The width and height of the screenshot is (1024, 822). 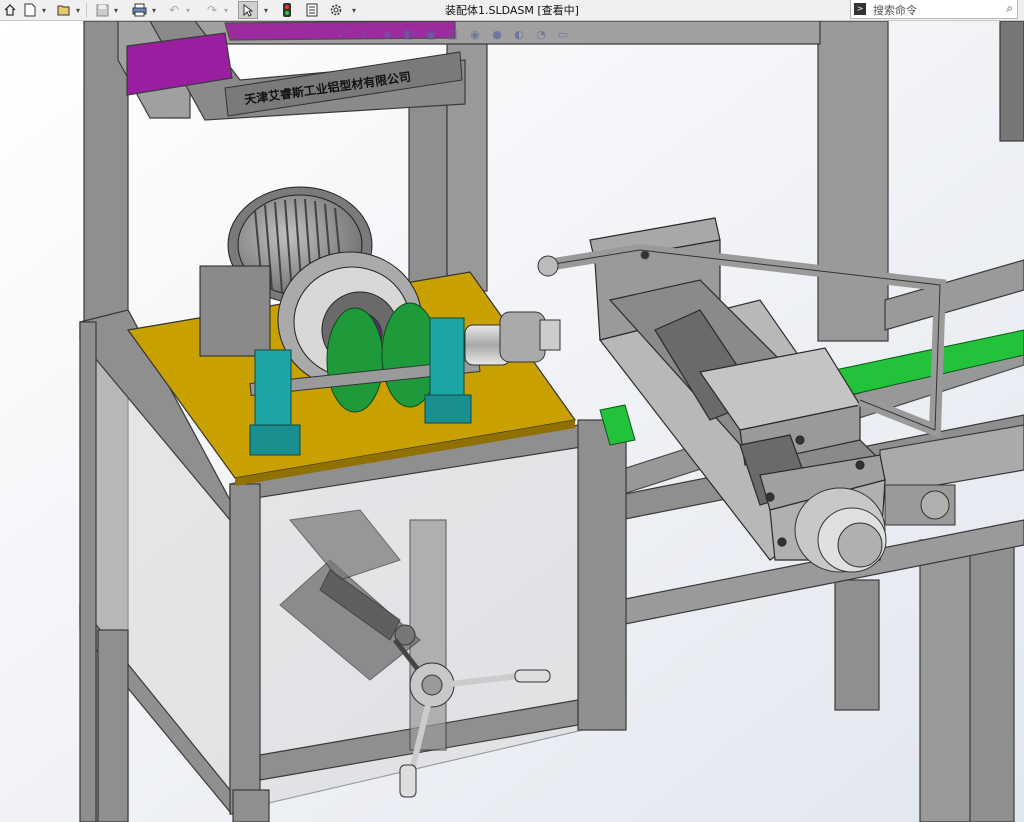 What do you see at coordinates (519, 34) in the screenshot?
I see `apply-scene-icon: ◐` at bounding box center [519, 34].